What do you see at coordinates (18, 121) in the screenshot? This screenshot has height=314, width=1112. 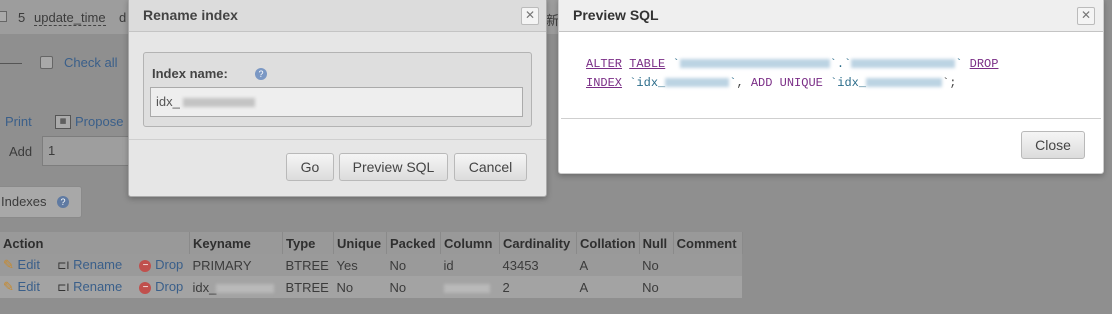 I see `print-link: Print` at bounding box center [18, 121].